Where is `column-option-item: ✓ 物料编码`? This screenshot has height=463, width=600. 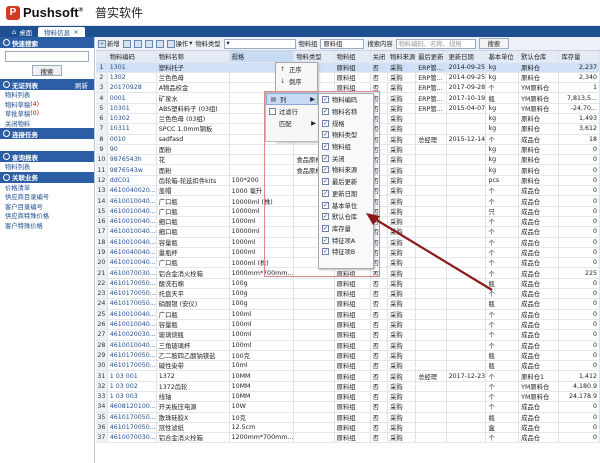 column-option-item: ✓ 物料编码 is located at coordinates (346, 100).